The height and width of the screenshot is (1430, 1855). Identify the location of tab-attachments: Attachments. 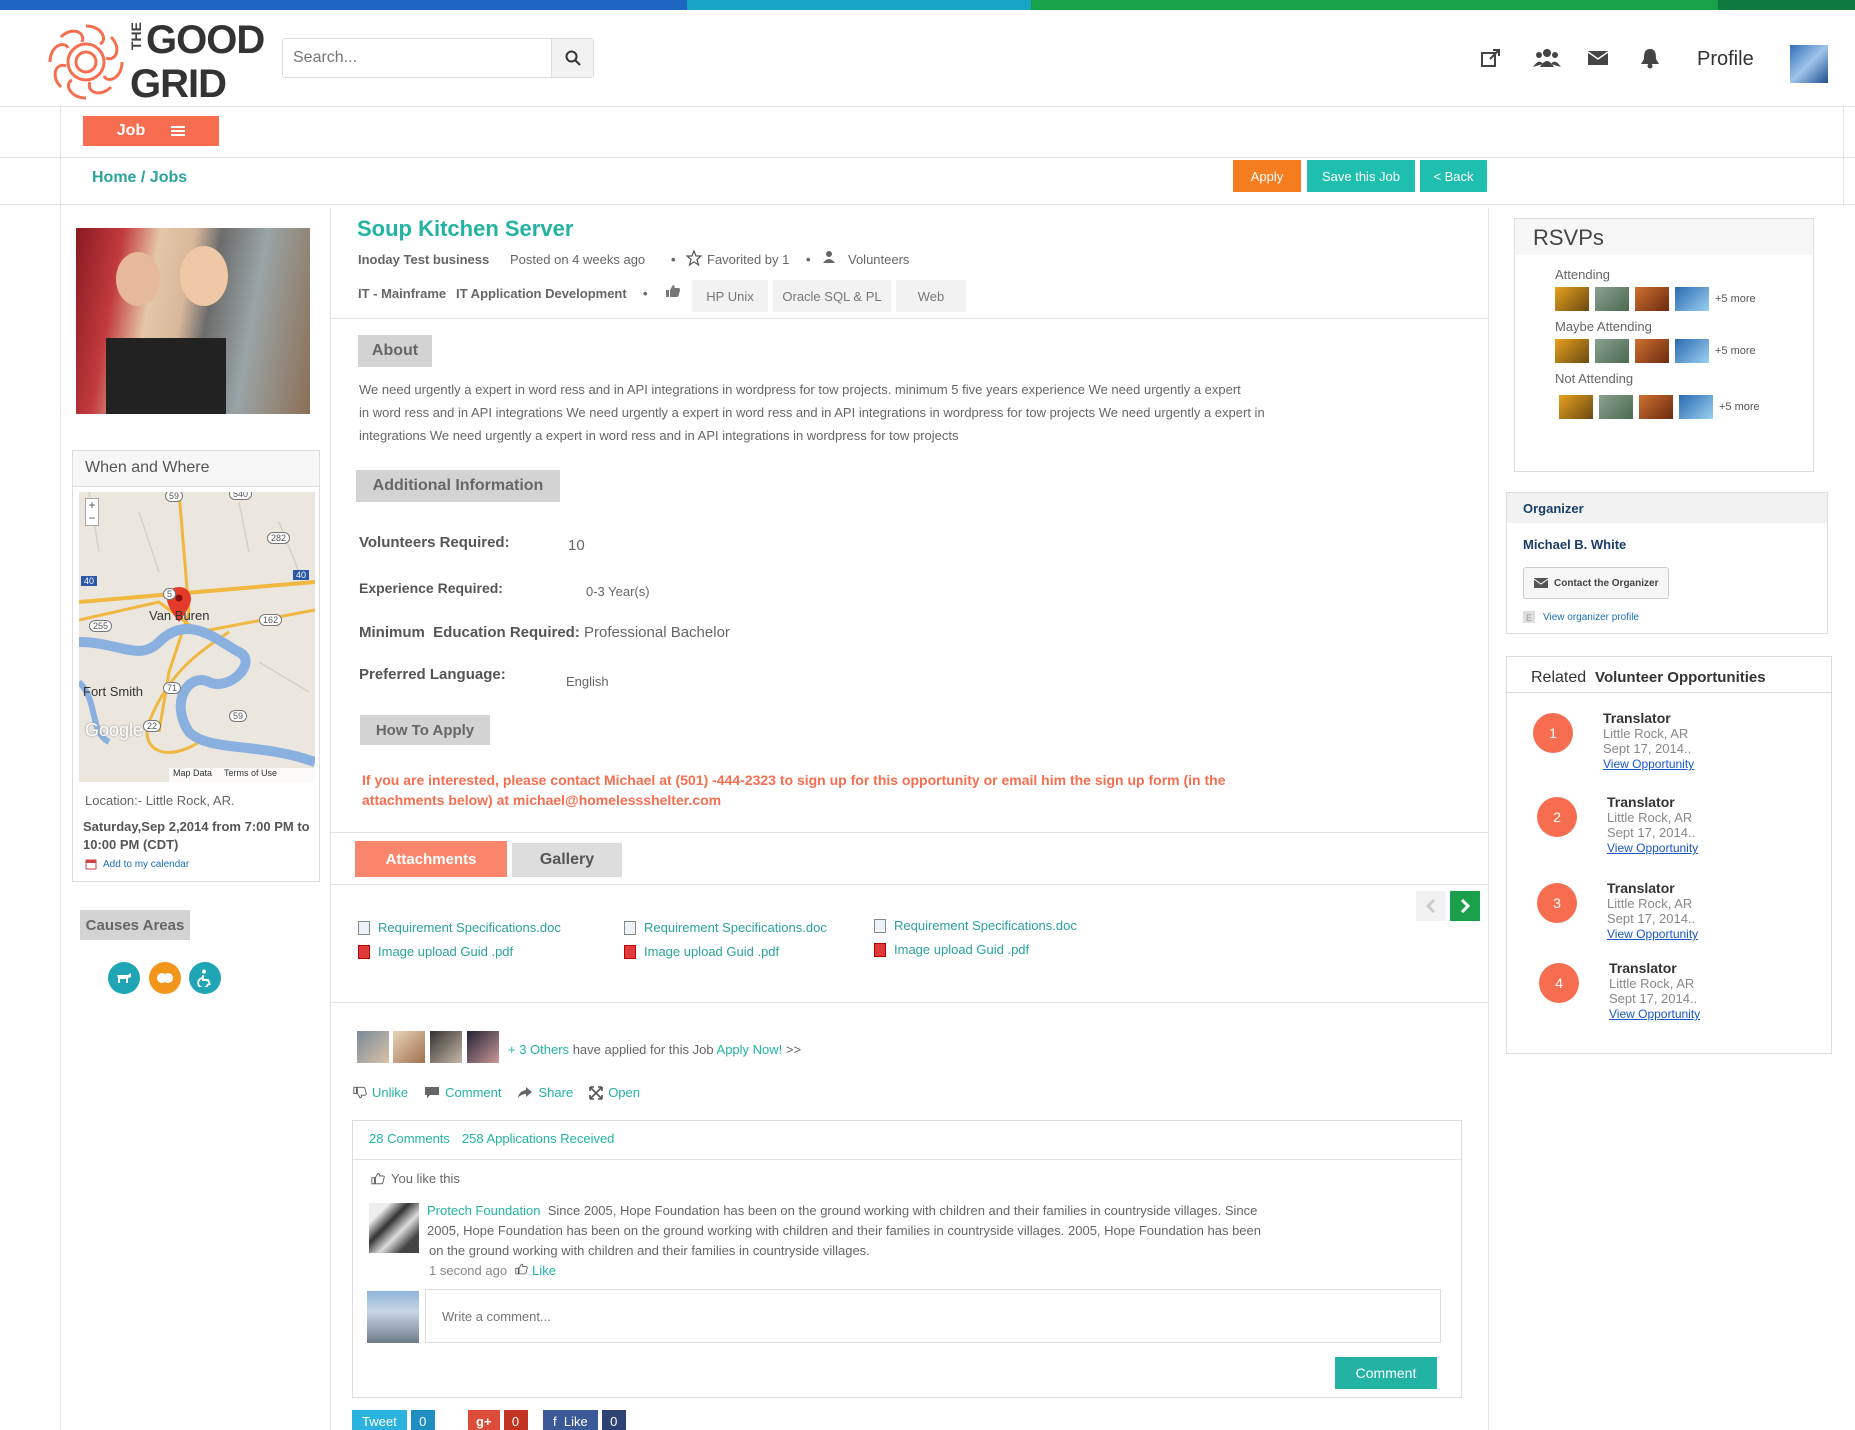
(431, 859).